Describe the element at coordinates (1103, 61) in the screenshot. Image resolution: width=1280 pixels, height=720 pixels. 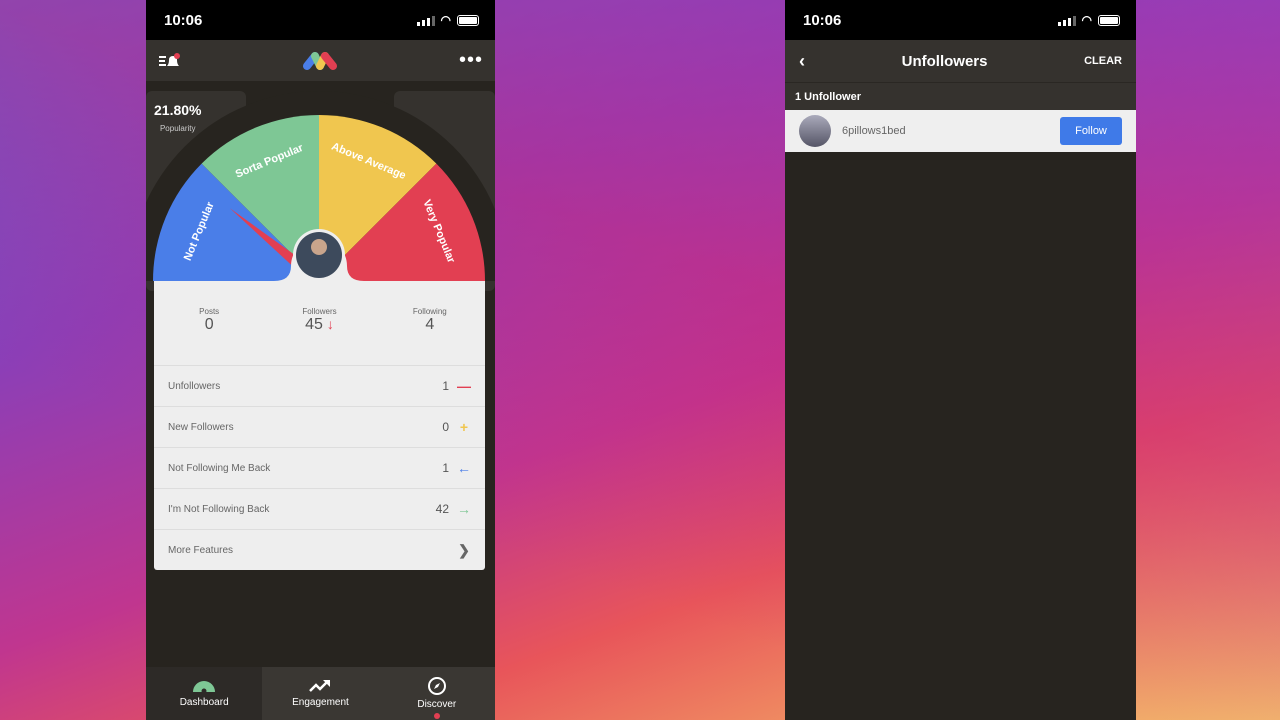
I see `clear-button: CLEAR` at that location.